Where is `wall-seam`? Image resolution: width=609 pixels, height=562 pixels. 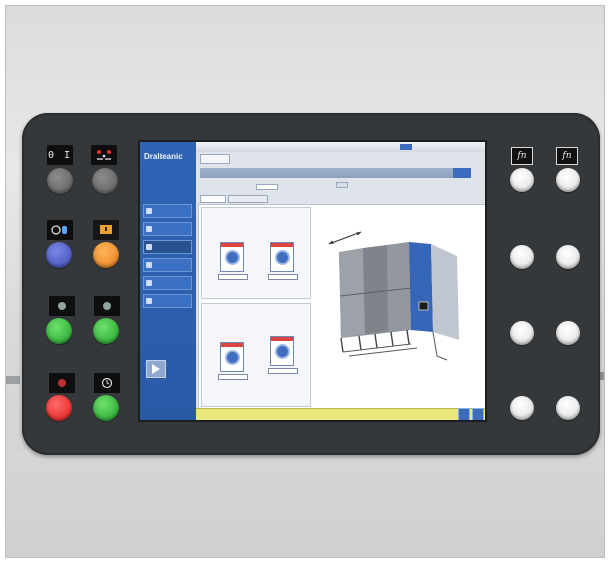 wall-seam is located at coordinates (13, 380).